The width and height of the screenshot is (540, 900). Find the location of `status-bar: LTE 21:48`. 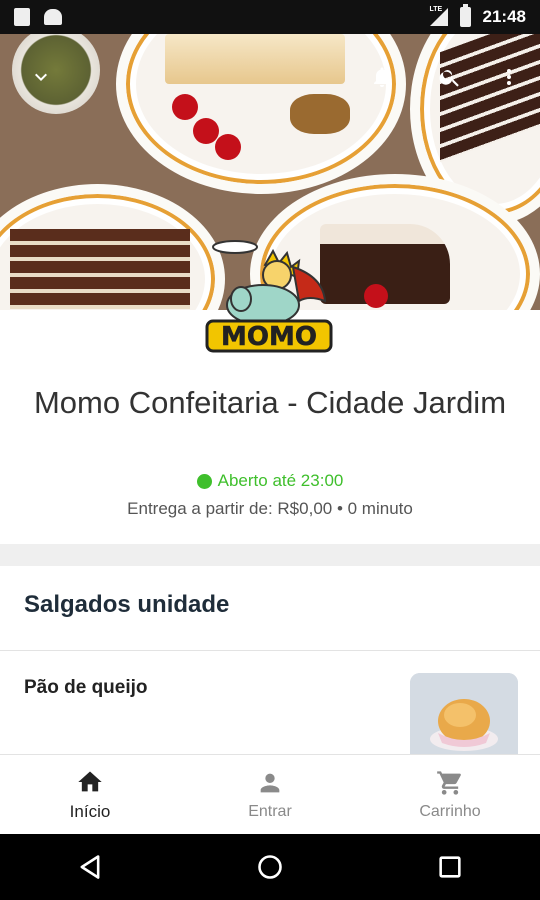

status-bar: LTE 21:48 is located at coordinates (270, 17).